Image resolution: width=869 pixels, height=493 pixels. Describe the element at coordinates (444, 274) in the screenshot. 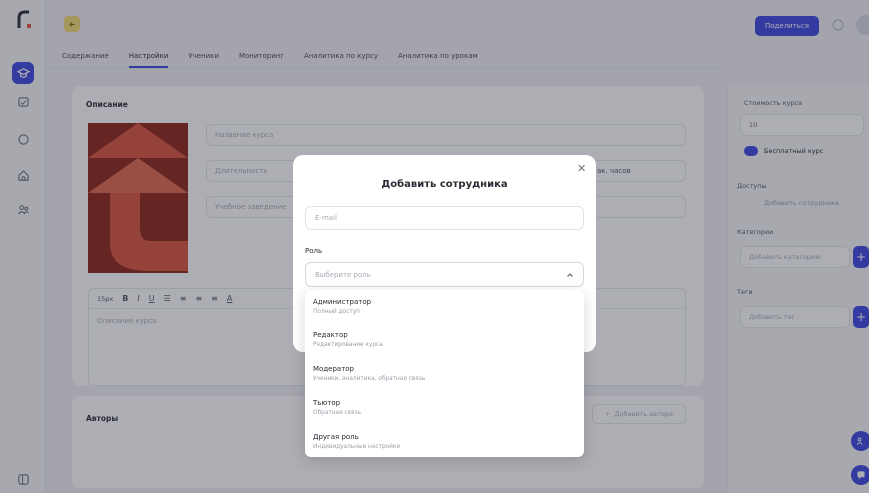

I see `role-select: Выберите роль` at that location.